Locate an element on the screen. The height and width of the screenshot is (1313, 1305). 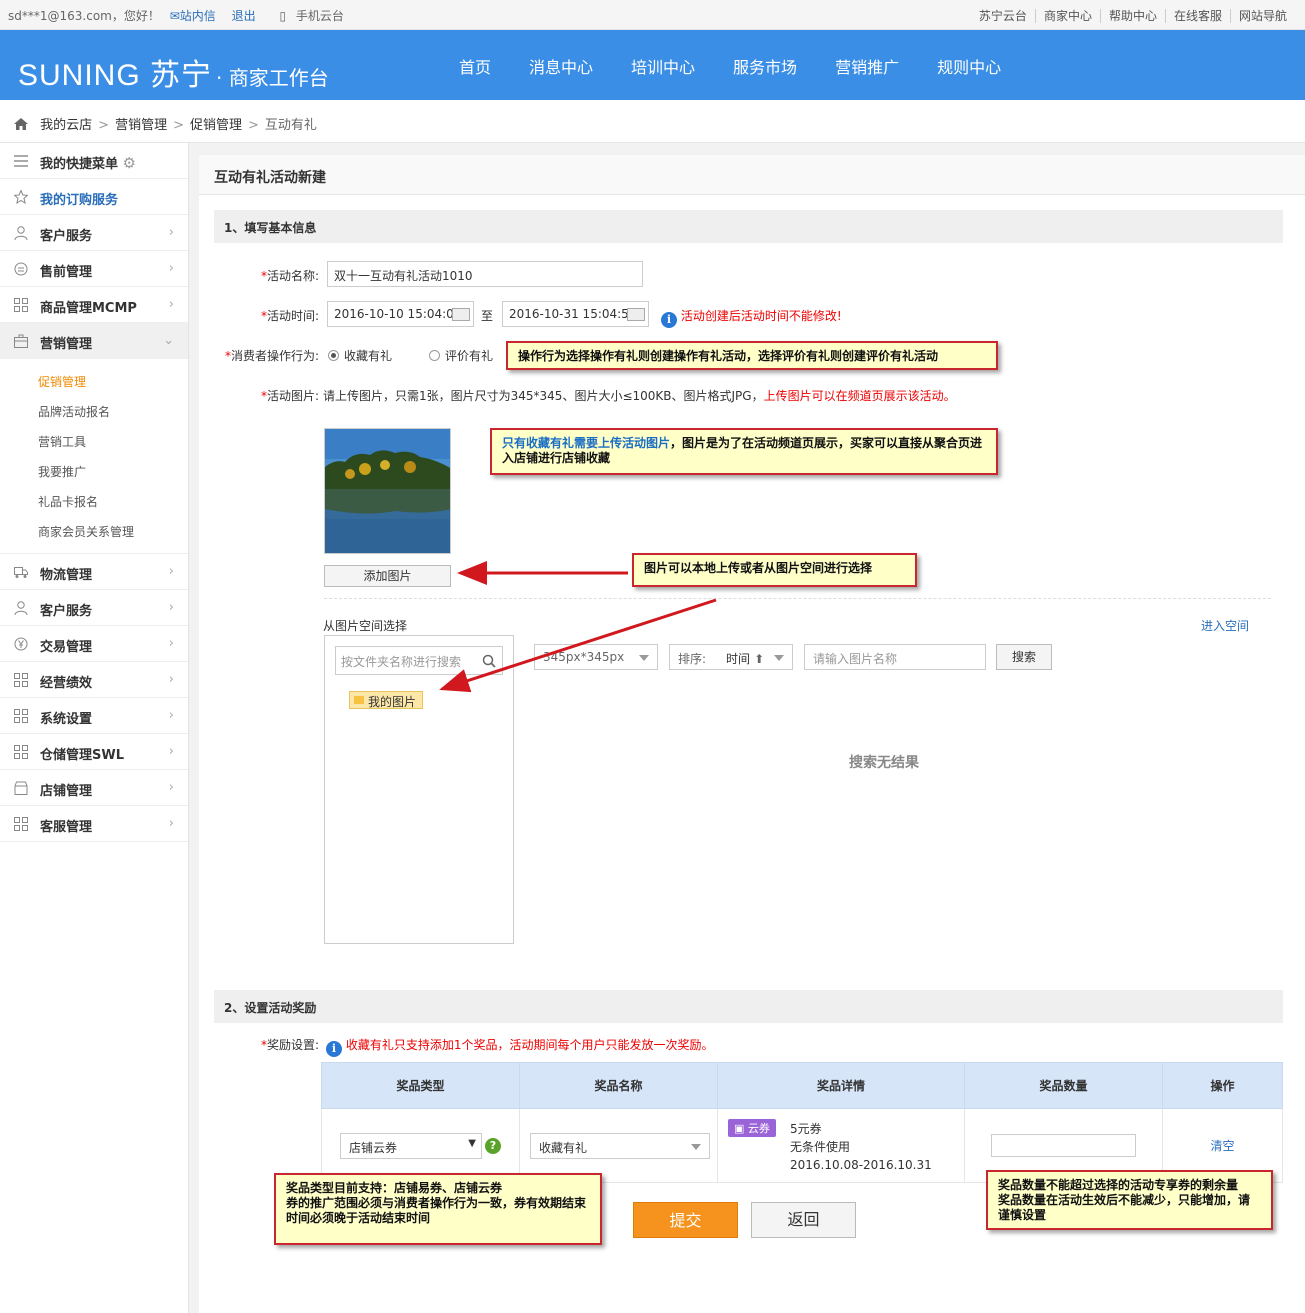
sort-value: 时间 is located at coordinates (738, 659).